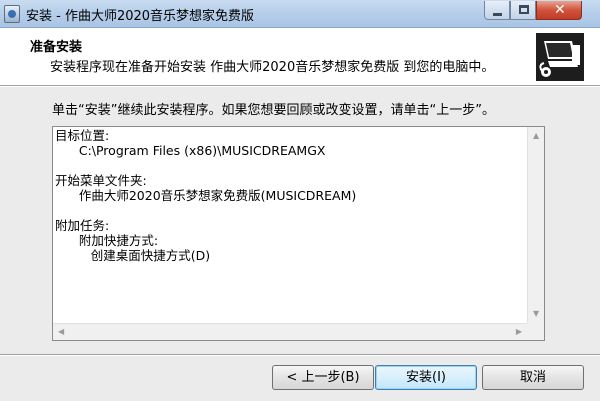  What do you see at coordinates (497, 10) in the screenshot?
I see `minimize-button` at bounding box center [497, 10].